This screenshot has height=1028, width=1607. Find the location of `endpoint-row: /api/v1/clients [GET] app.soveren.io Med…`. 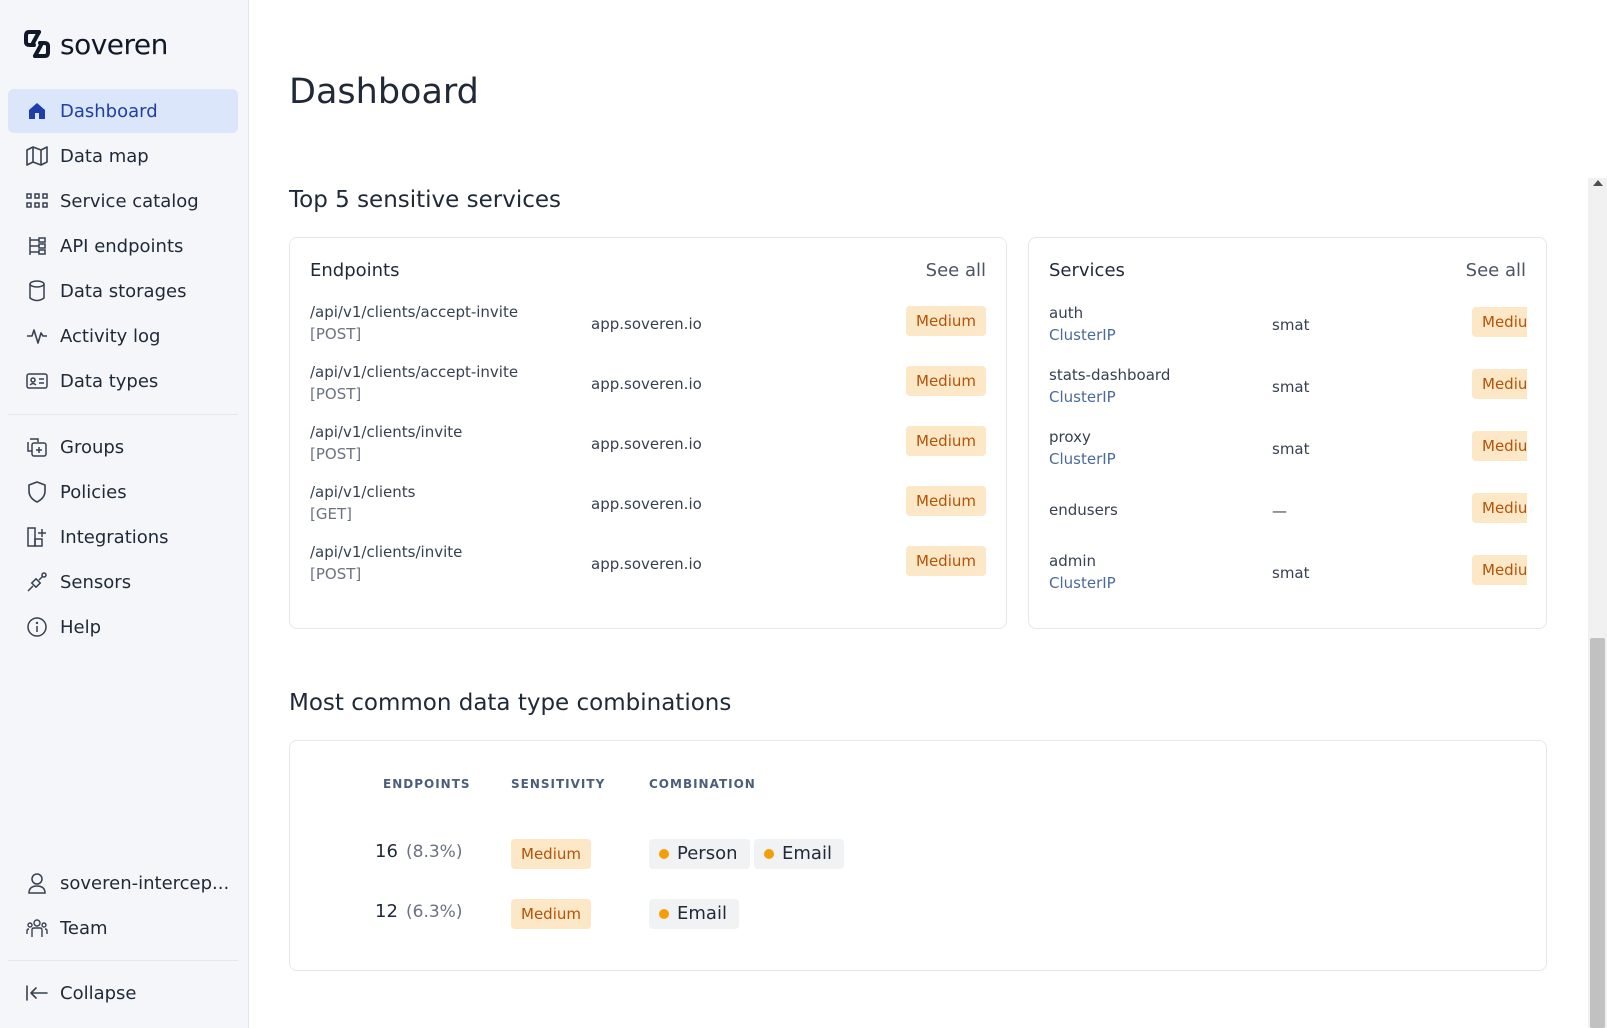

endpoint-row: /api/v1/clients [GET] app.soveren.io Med… is located at coordinates (648, 509).